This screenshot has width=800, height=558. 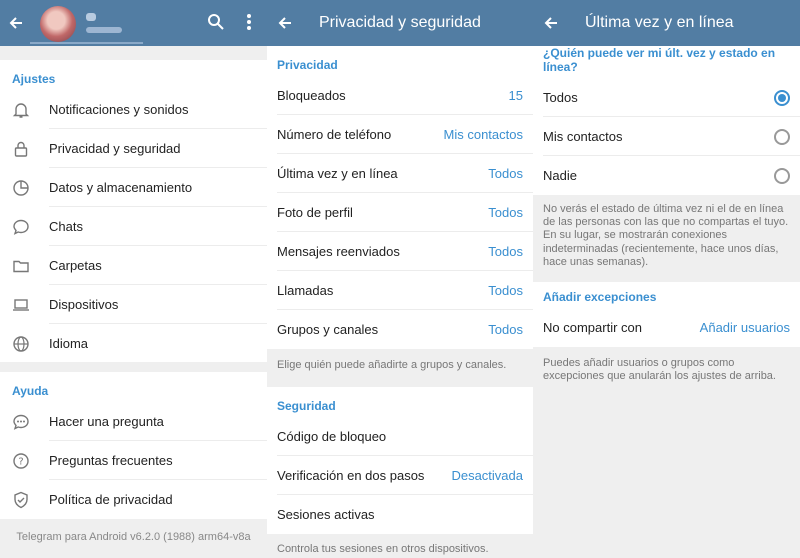 What do you see at coordinates (133, 109) in the screenshot?
I see `menu-item-notifications: Notificaciones y sonidos` at bounding box center [133, 109].